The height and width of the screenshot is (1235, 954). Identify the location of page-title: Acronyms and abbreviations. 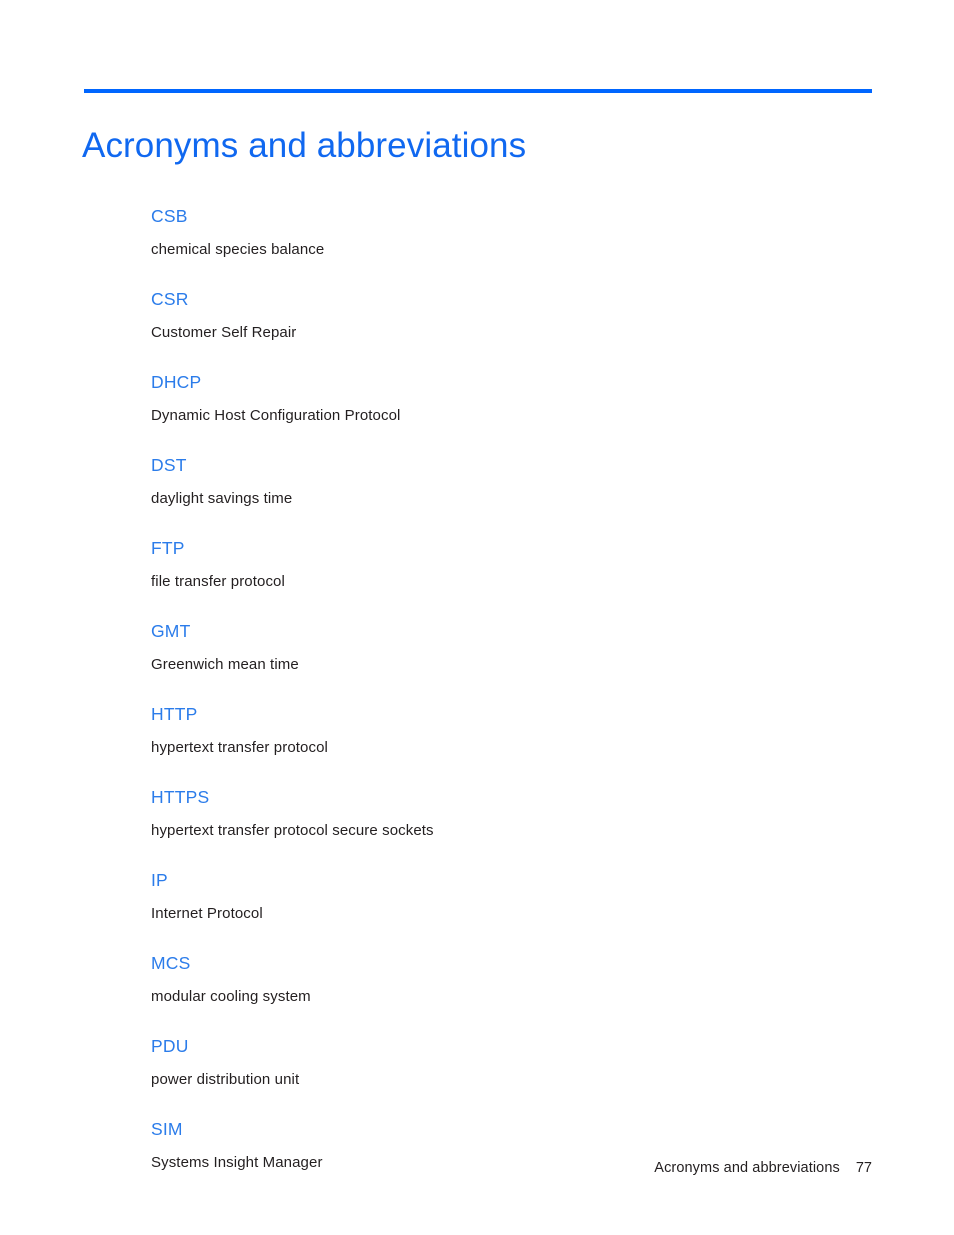
(304, 146).